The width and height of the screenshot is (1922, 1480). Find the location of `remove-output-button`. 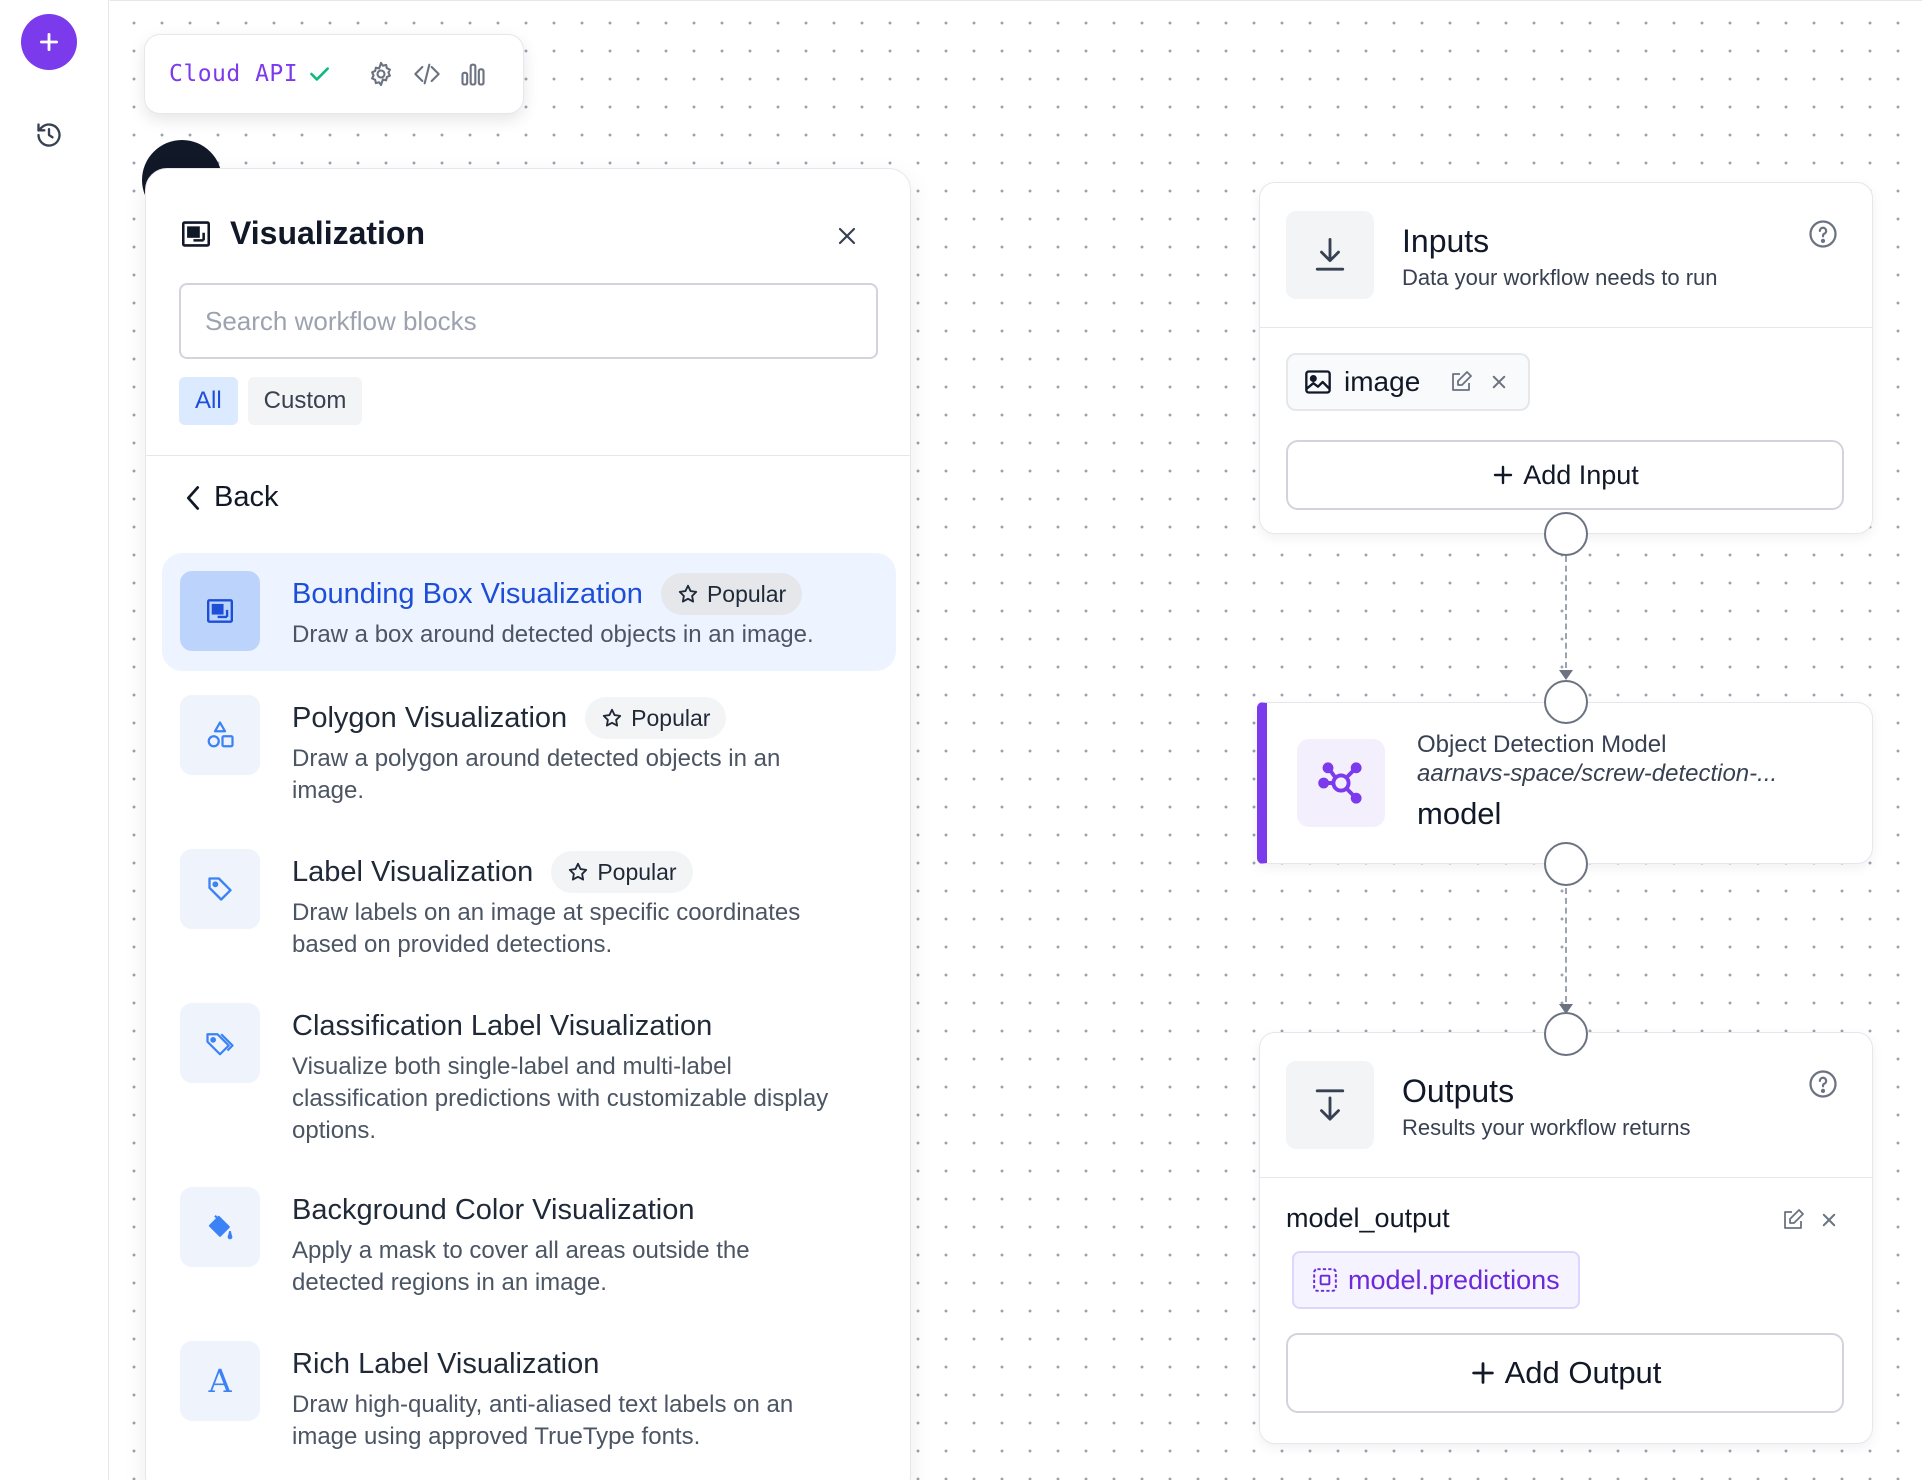

remove-output-button is located at coordinates (1829, 1220).